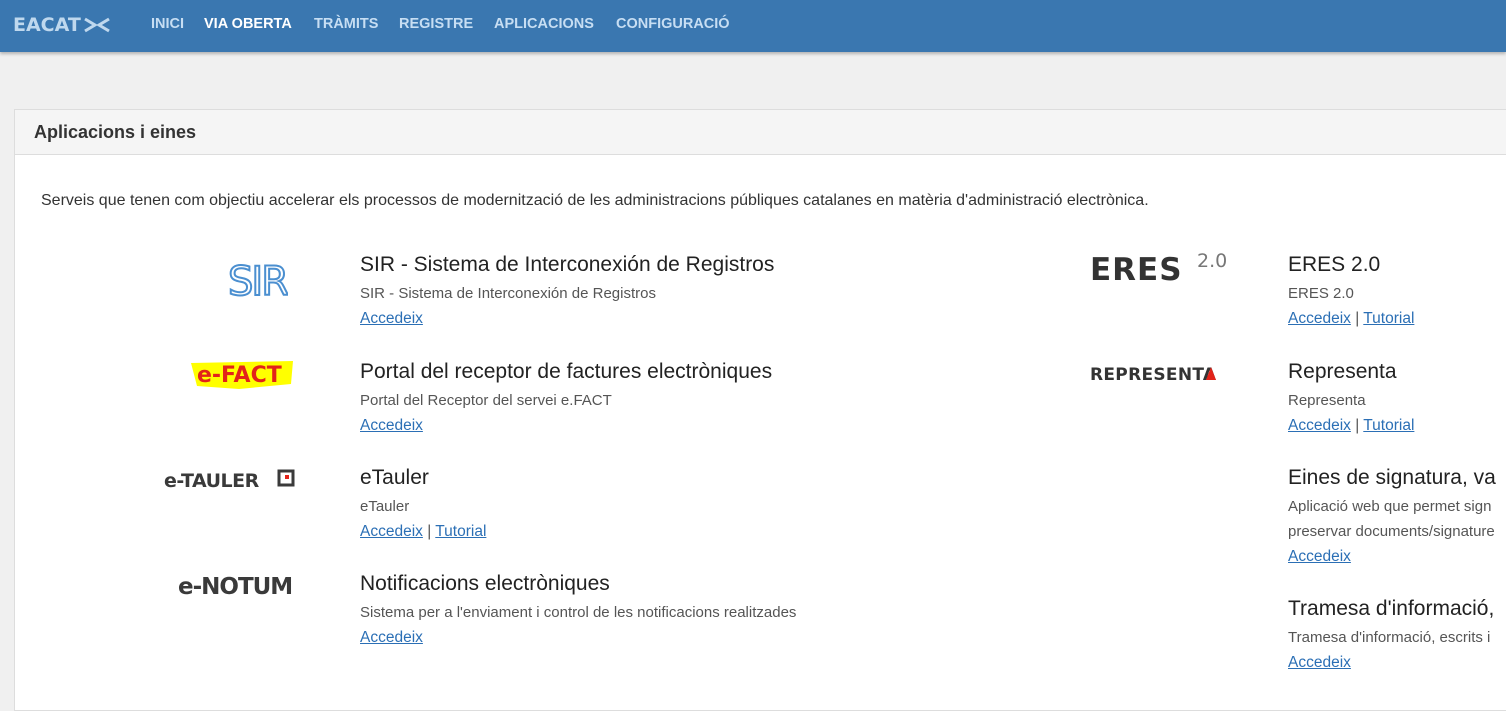 The image size is (1506, 711). What do you see at coordinates (212, 481) in the screenshot?
I see `etauler-logo-text: e-TAULER` at bounding box center [212, 481].